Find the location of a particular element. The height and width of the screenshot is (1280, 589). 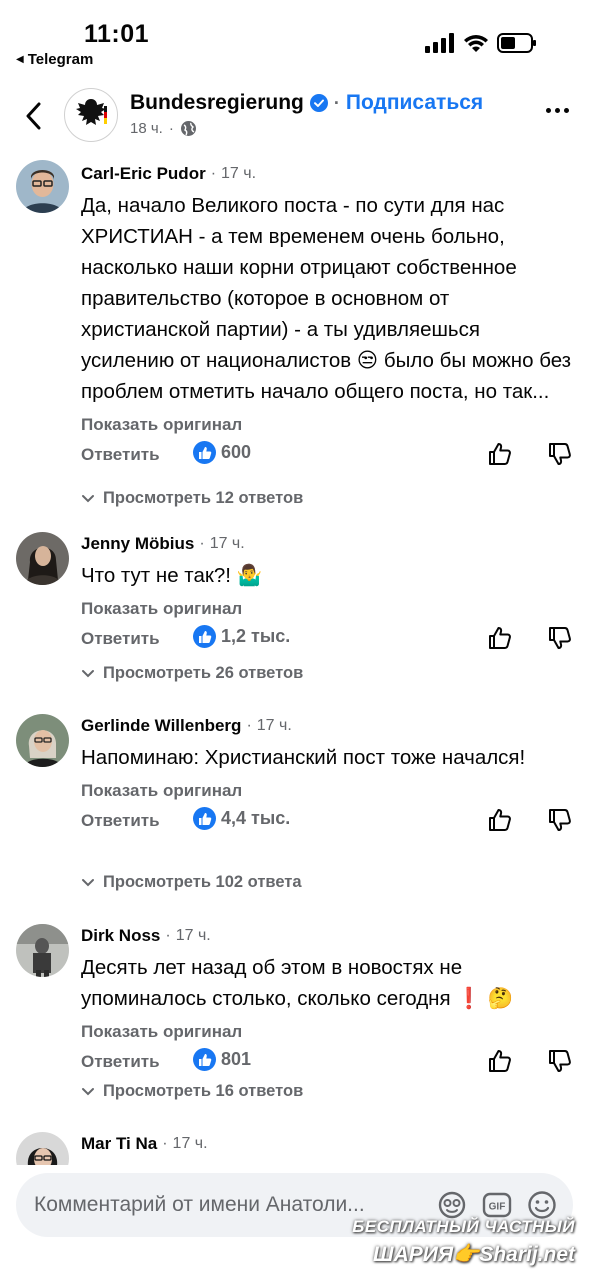

chevron-left-icon is located at coordinates (33, 116).